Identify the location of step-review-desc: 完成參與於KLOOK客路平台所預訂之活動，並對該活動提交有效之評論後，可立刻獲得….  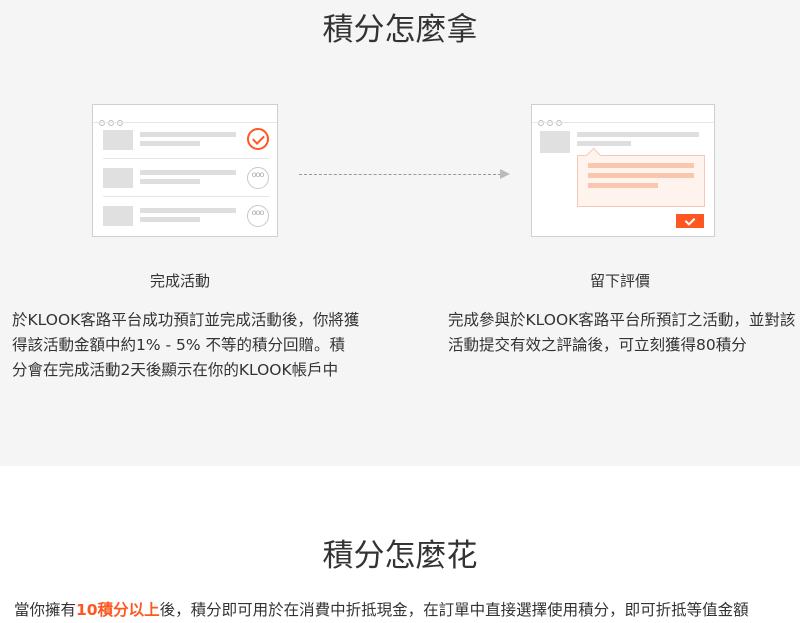
(622, 332).